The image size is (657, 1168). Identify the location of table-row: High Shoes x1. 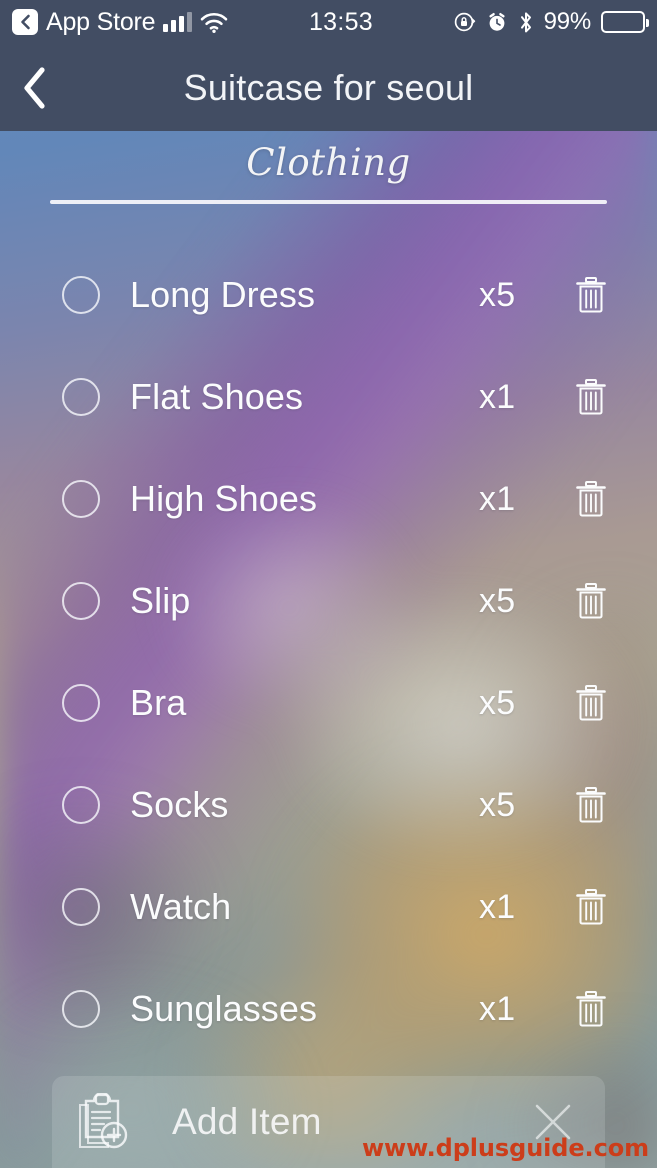
(328, 499).